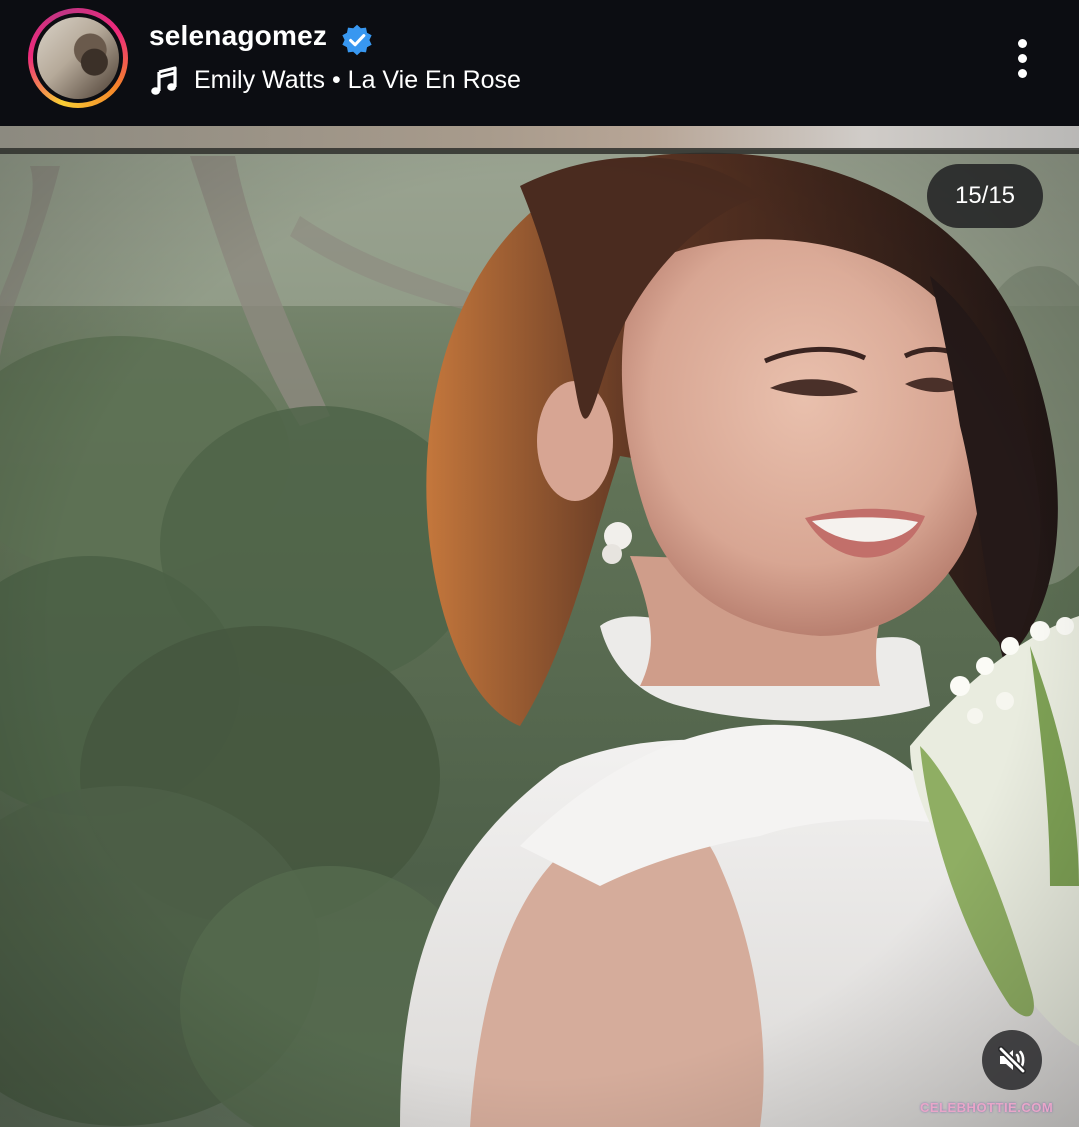 The height and width of the screenshot is (1127, 1079). I want to click on mute-toggle-button, so click(1012, 1060).